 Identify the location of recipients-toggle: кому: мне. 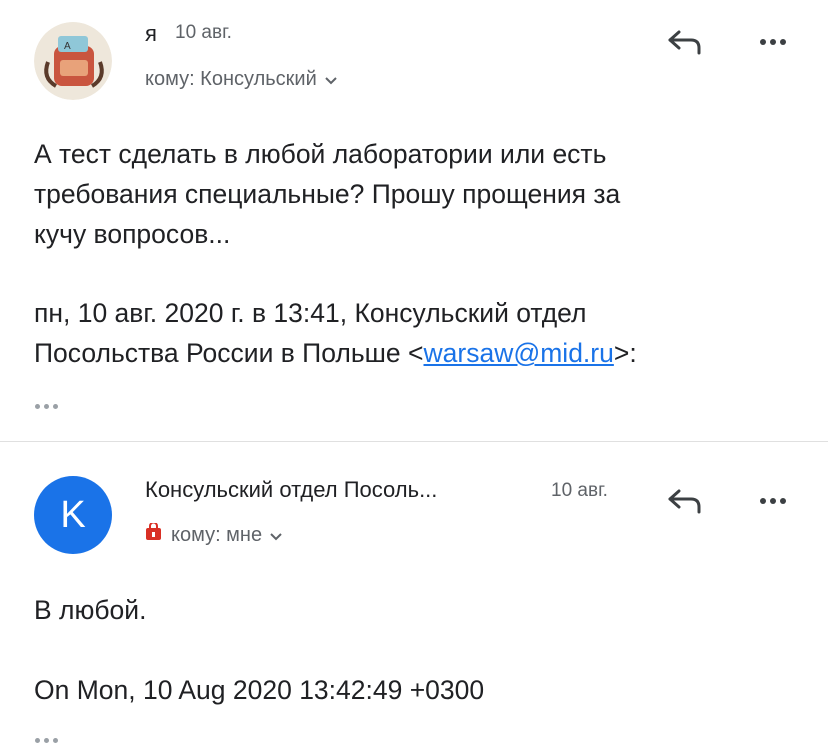
(213, 534).